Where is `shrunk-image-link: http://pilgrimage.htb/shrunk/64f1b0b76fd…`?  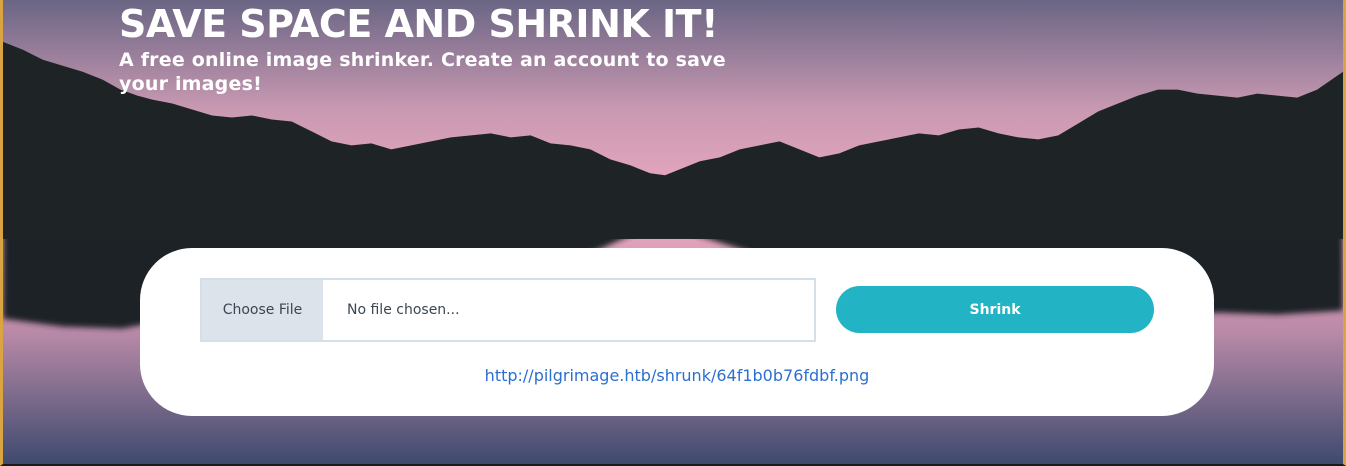
shrunk-image-link: http://pilgrimage.htb/shrunk/64f1b0b76fd… is located at coordinates (677, 375).